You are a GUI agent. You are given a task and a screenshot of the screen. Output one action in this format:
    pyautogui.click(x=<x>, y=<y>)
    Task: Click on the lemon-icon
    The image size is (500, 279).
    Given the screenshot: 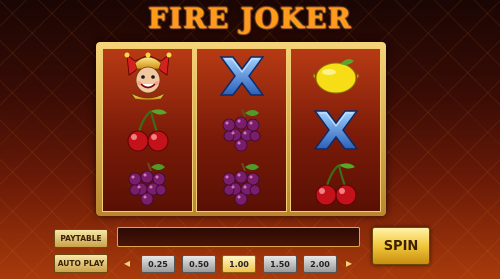 What is the action you would take?
    pyautogui.click(x=335, y=76)
    